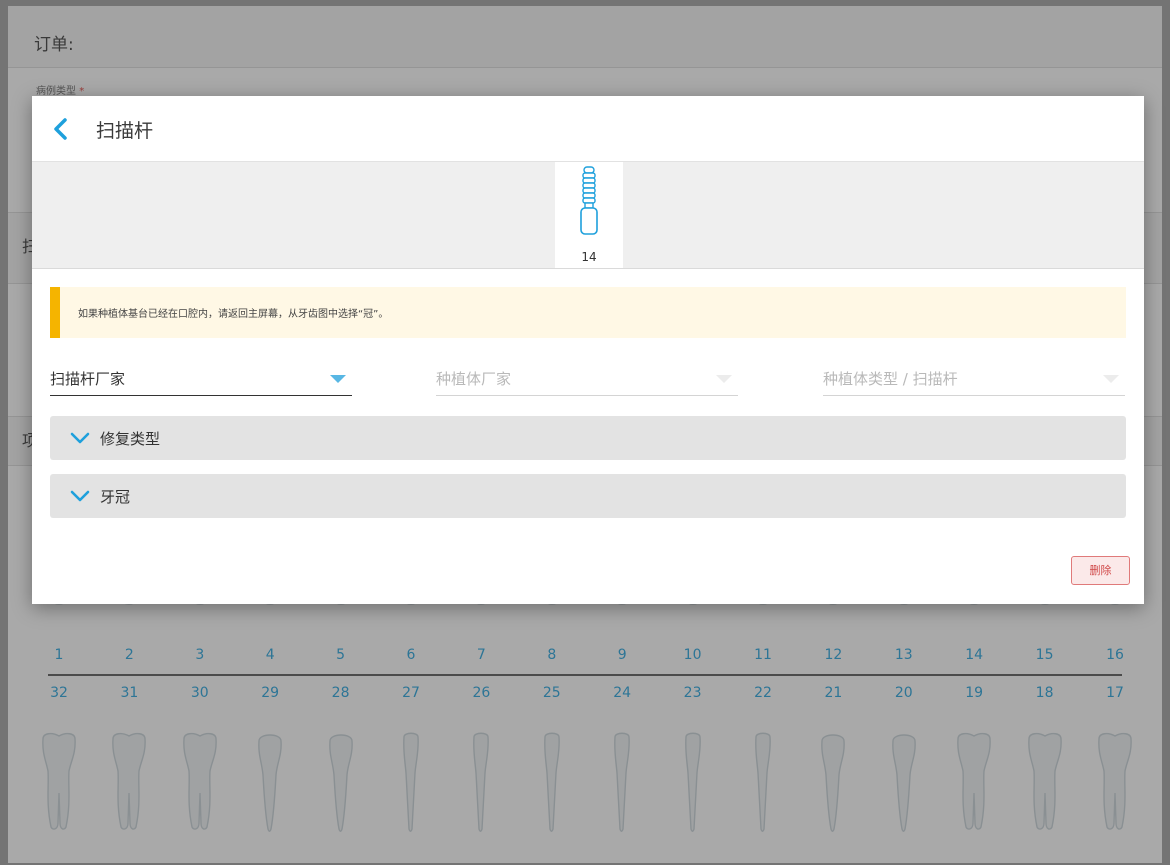 The height and width of the screenshot is (865, 1170). What do you see at coordinates (88, 379) in the screenshot?
I see `scanbody-manufacturer-label: 扫描杆厂家` at bounding box center [88, 379].